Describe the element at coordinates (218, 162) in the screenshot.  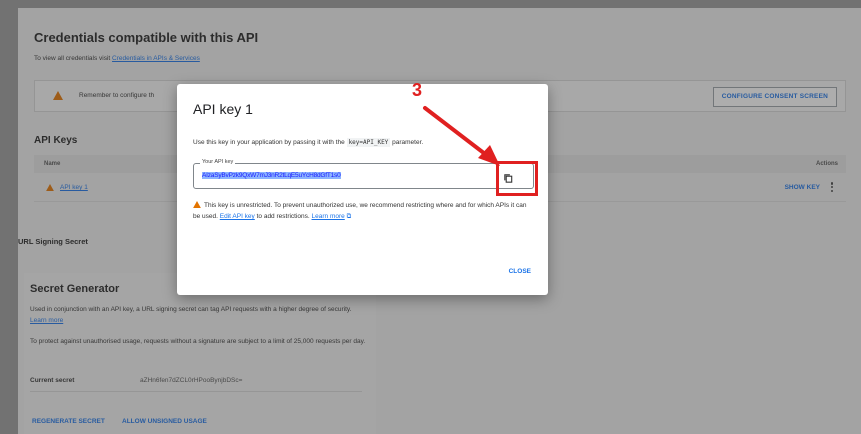
I see `api-key-field-label: Your API key` at that location.